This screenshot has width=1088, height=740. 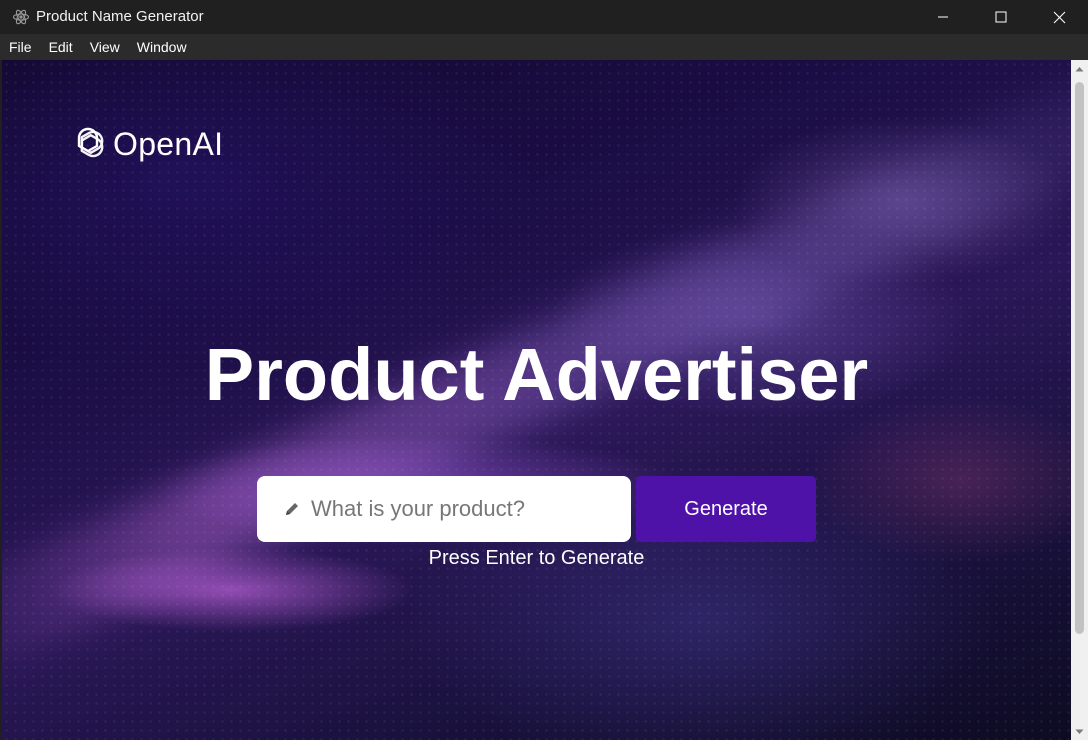 What do you see at coordinates (536, 558) in the screenshot?
I see `enter-hint: Press Enter to Generate` at bounding box center [536, 558].